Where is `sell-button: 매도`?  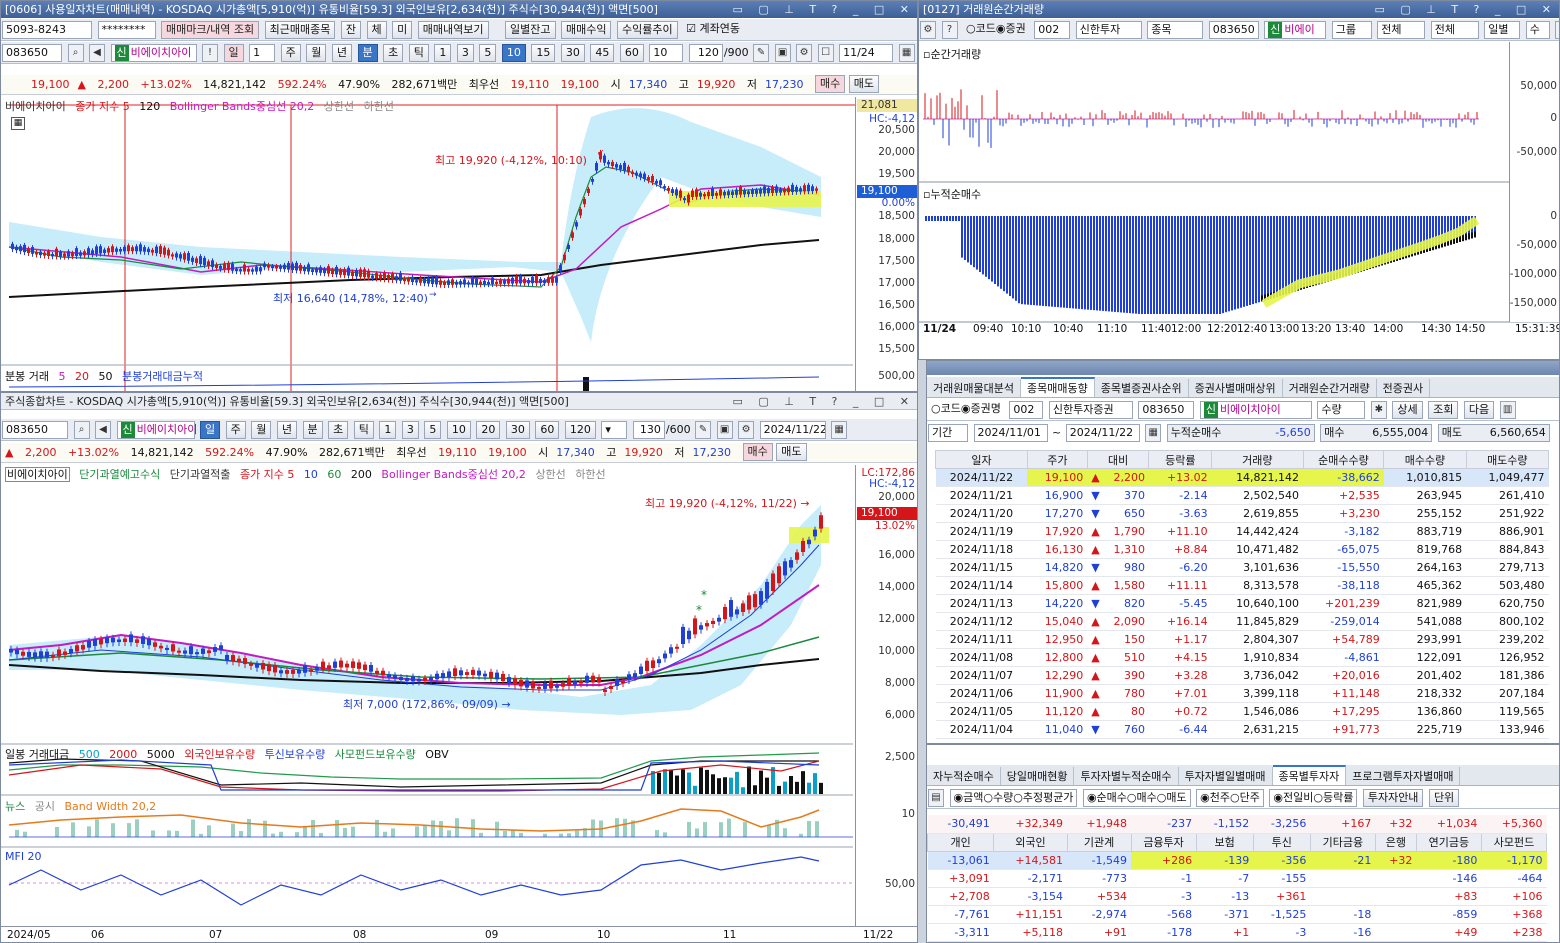
sell-button: 매도 is located at coordinates (864, 84).